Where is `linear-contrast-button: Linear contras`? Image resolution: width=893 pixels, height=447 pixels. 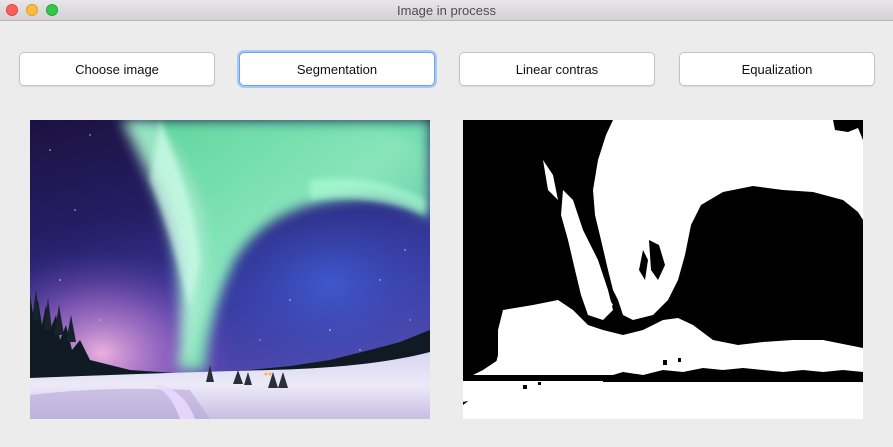 linear-contrast-button: Linear contras is located at coordinates (557, 69).